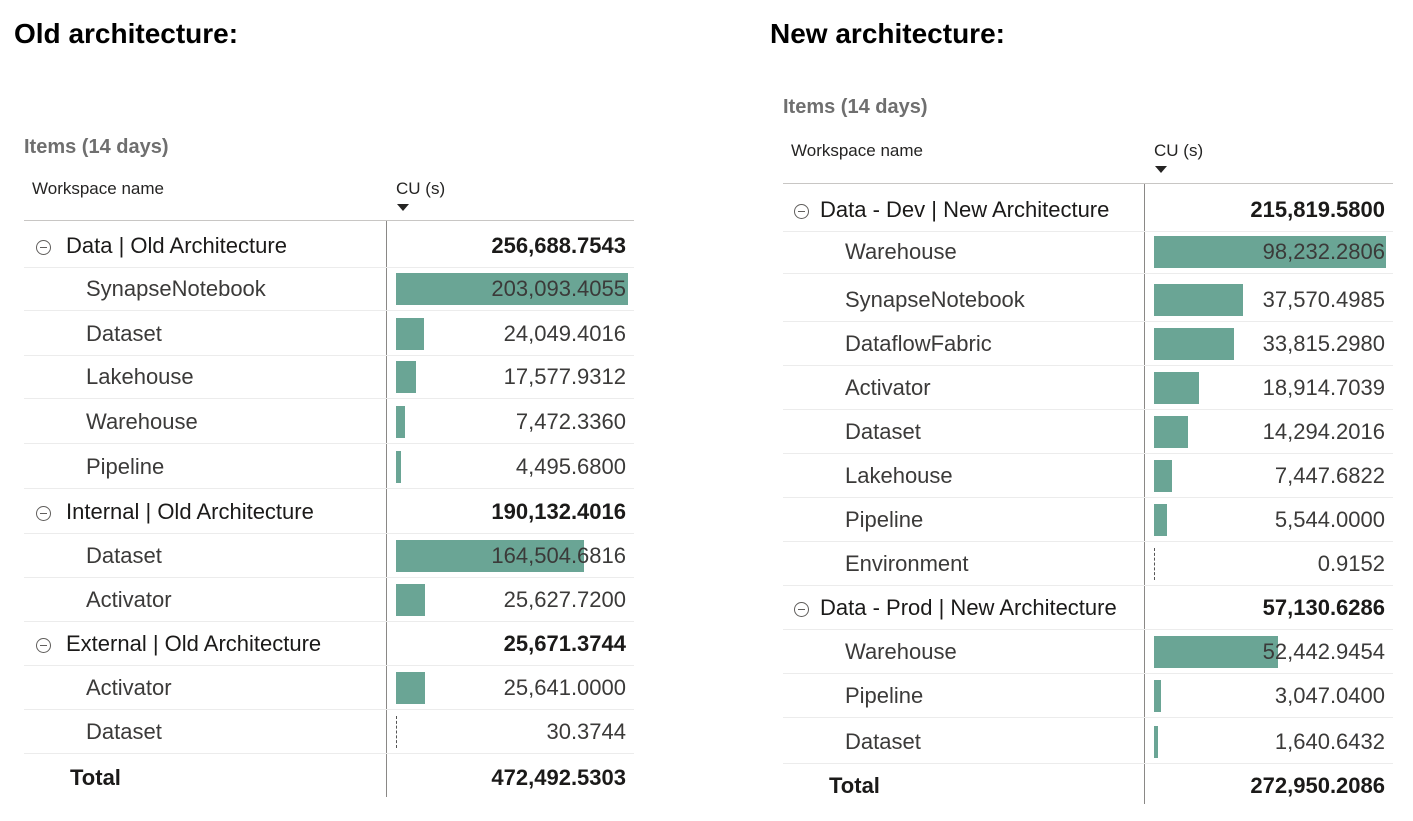 This screenshot has width=1413, height=821. Describe the element at coordinates (1323, 651) in the screenshot. I see `cu-value: 52,442.9454` at that location.